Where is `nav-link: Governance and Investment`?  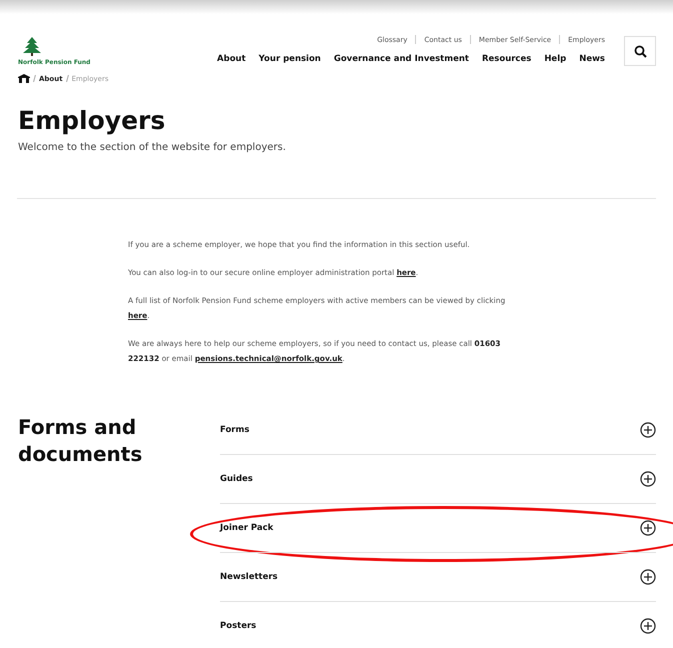 nav-link: Governance and Investment is located at coordinates (401, 59).